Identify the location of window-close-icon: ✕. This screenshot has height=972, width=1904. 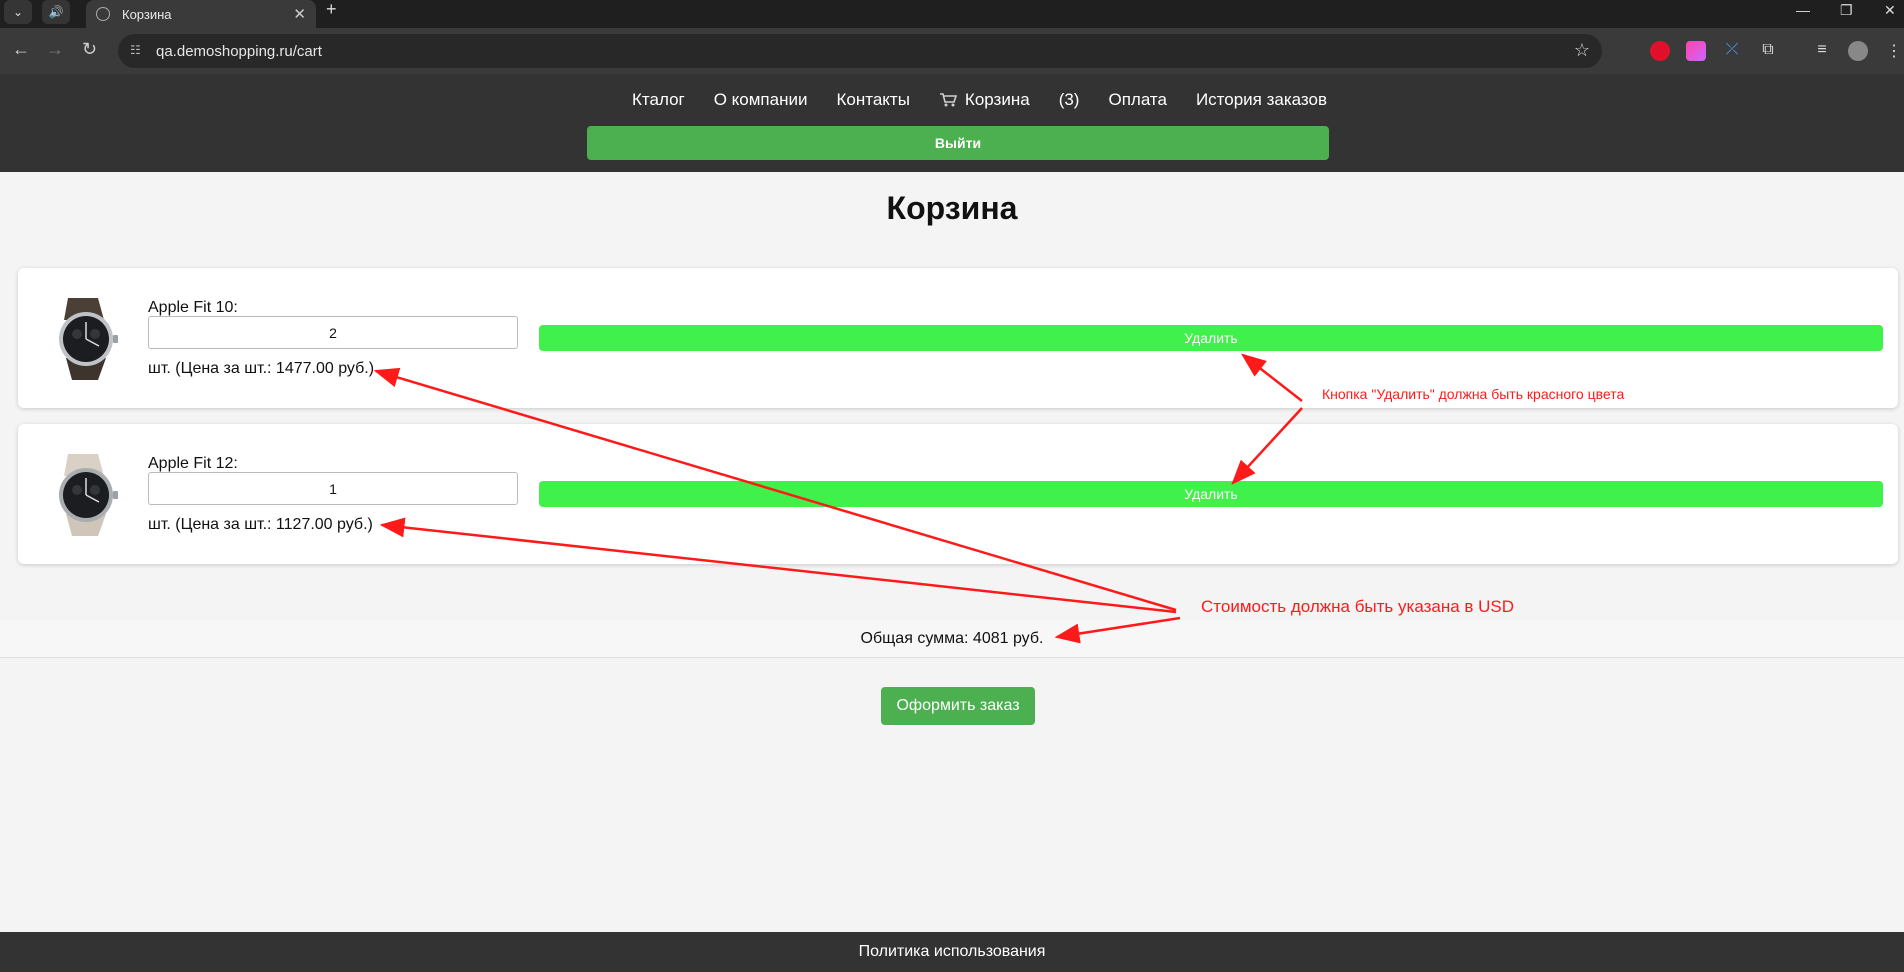
(1890, 10).